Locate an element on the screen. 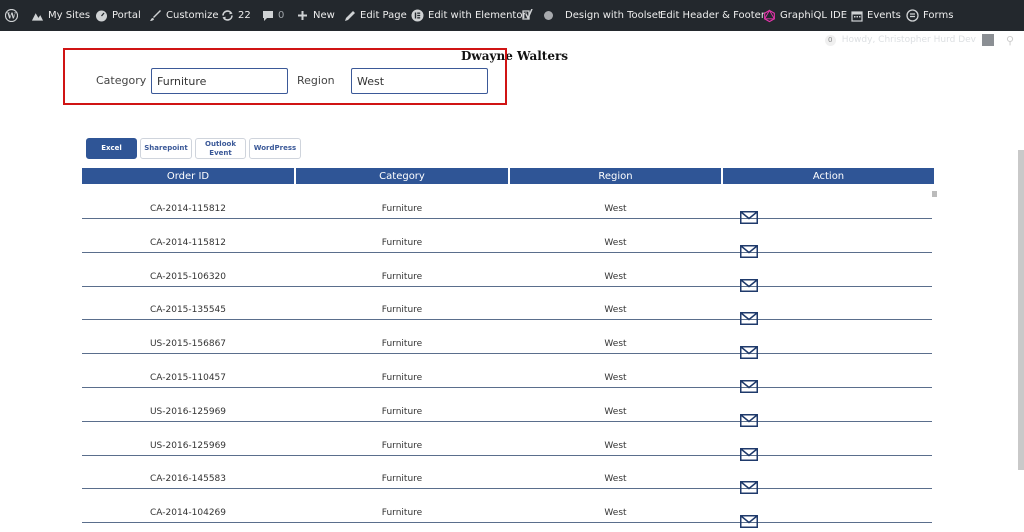 This screenshot has height=532, width=1024. mail-icon is located at coordinates (749, 521).